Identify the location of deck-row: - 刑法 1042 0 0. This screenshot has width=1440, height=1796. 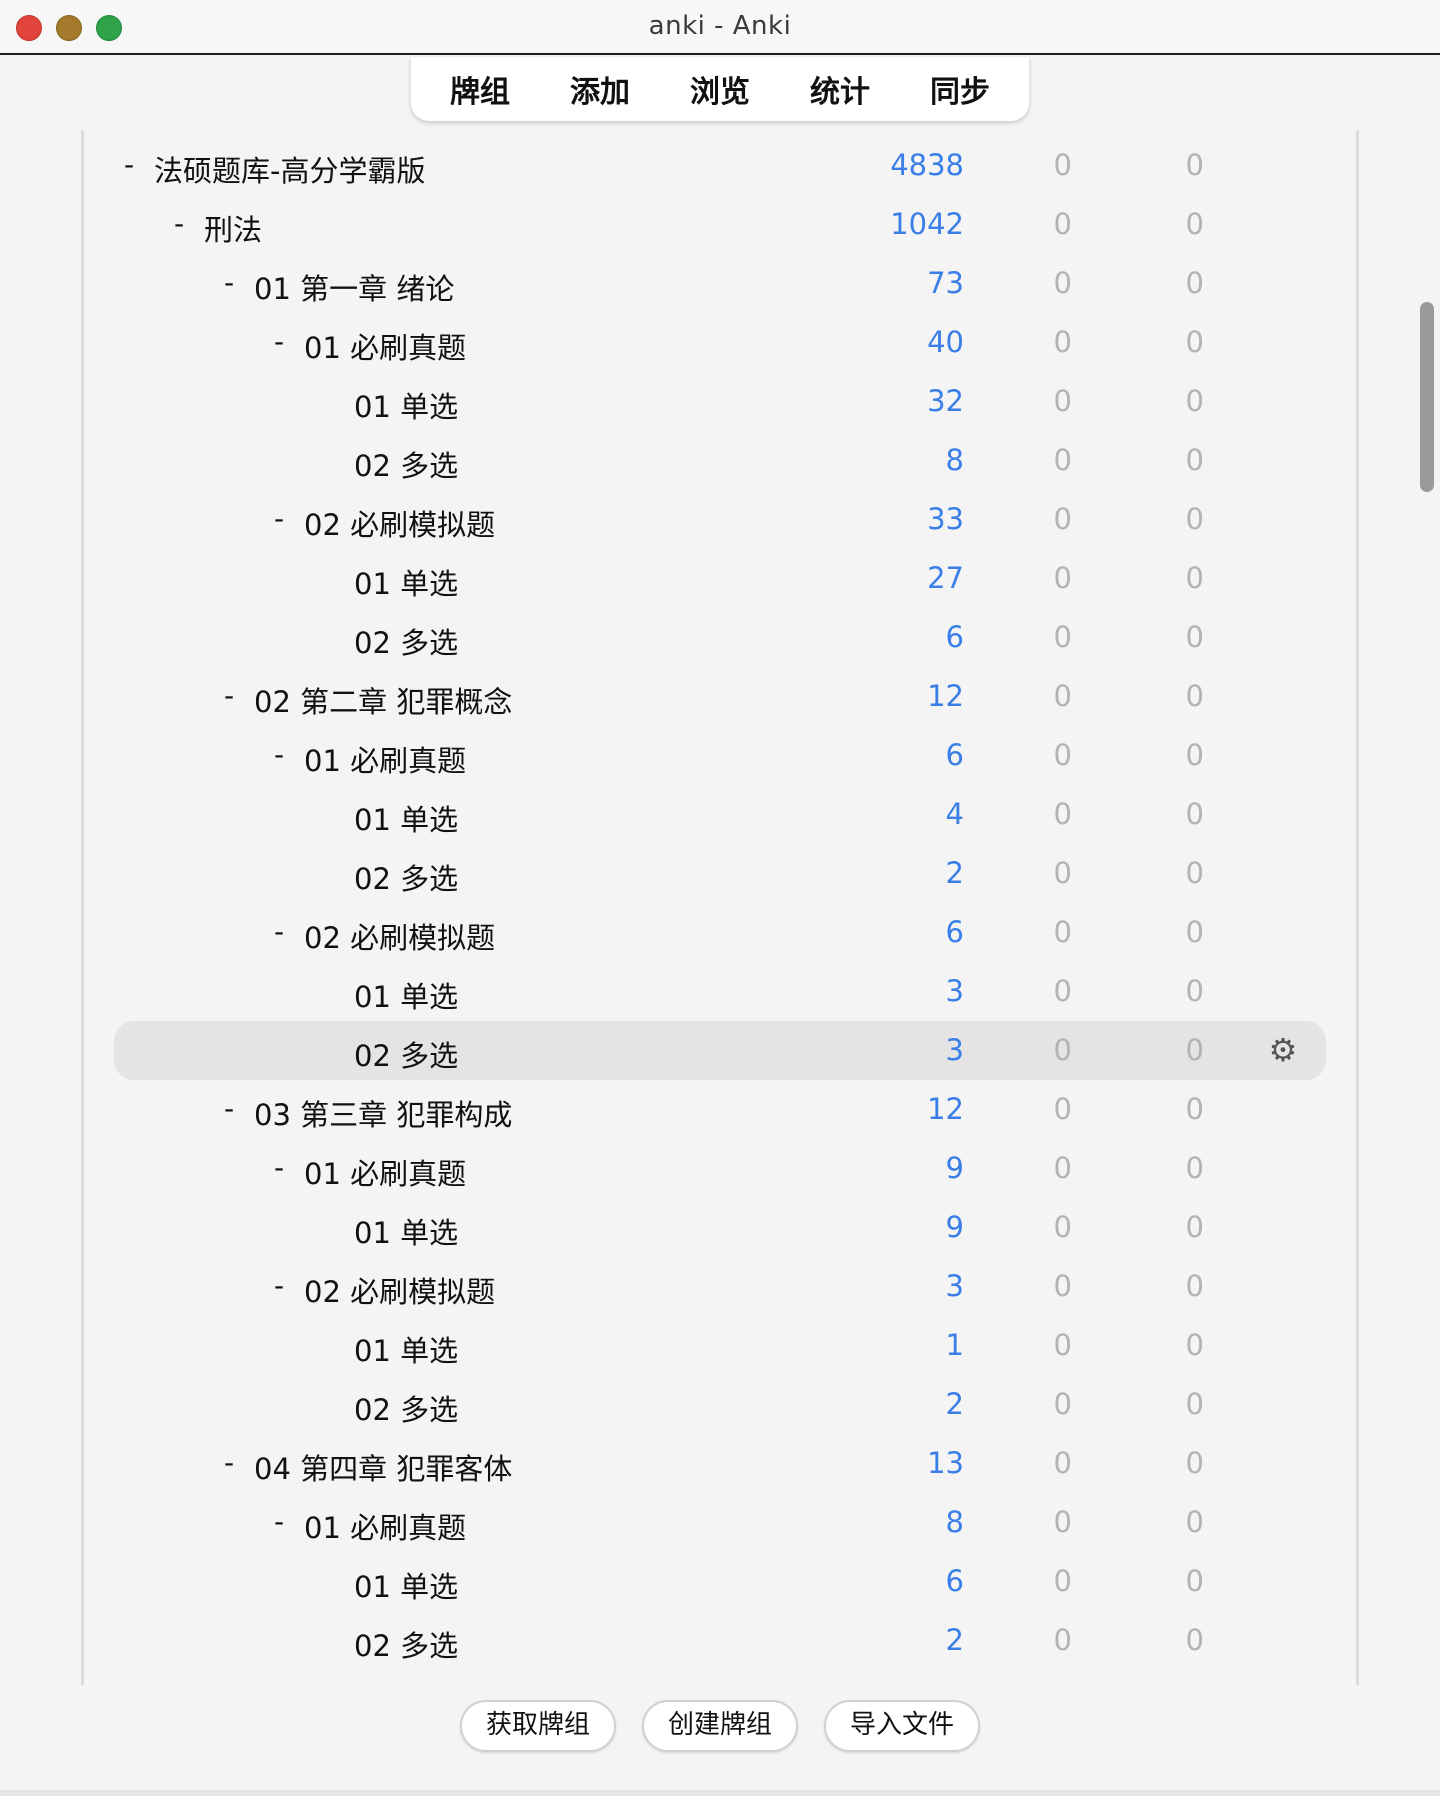
(720, 224).